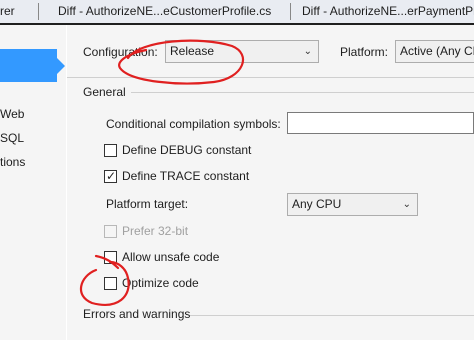 This screenshot has width=474, height=340. I want to click on define-debug-checkbox, so click(110, 150).